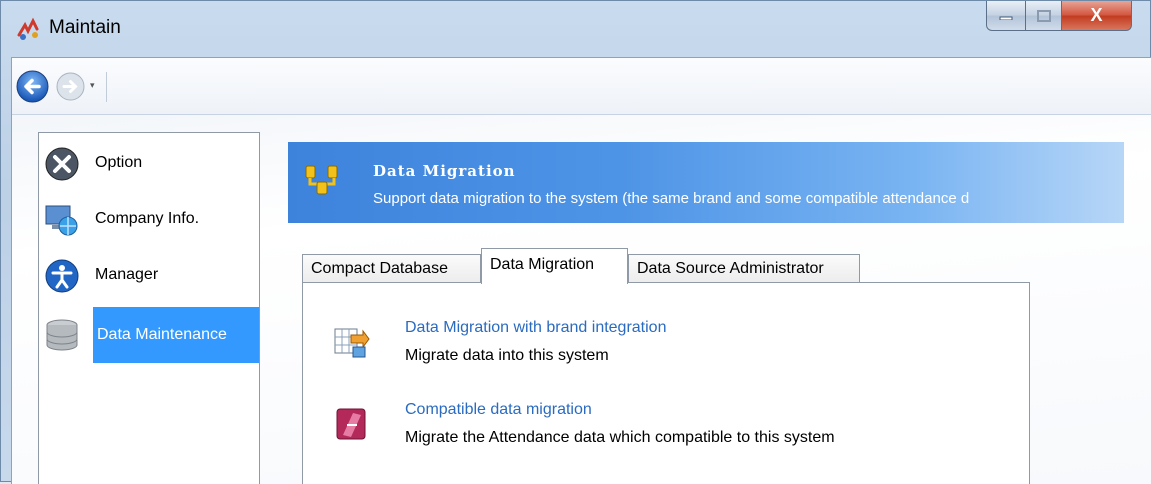 This screenshot has height=484, width=1151. I want to click on sidebar-item-manager: Manager, so click(149, 276).